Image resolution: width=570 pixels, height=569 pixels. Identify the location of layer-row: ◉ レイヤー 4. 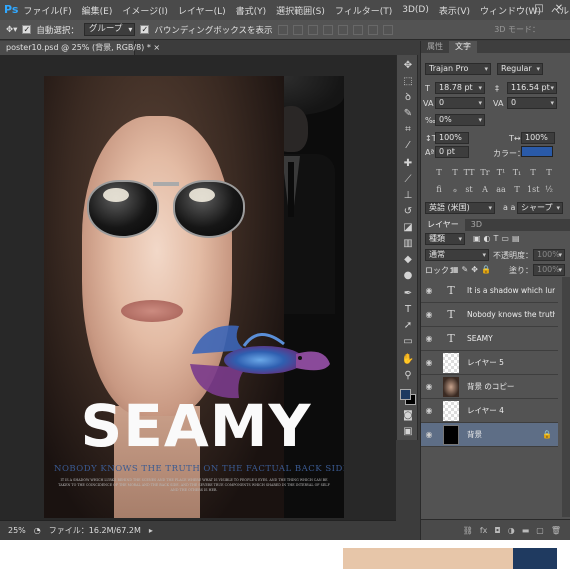
(489, 411).